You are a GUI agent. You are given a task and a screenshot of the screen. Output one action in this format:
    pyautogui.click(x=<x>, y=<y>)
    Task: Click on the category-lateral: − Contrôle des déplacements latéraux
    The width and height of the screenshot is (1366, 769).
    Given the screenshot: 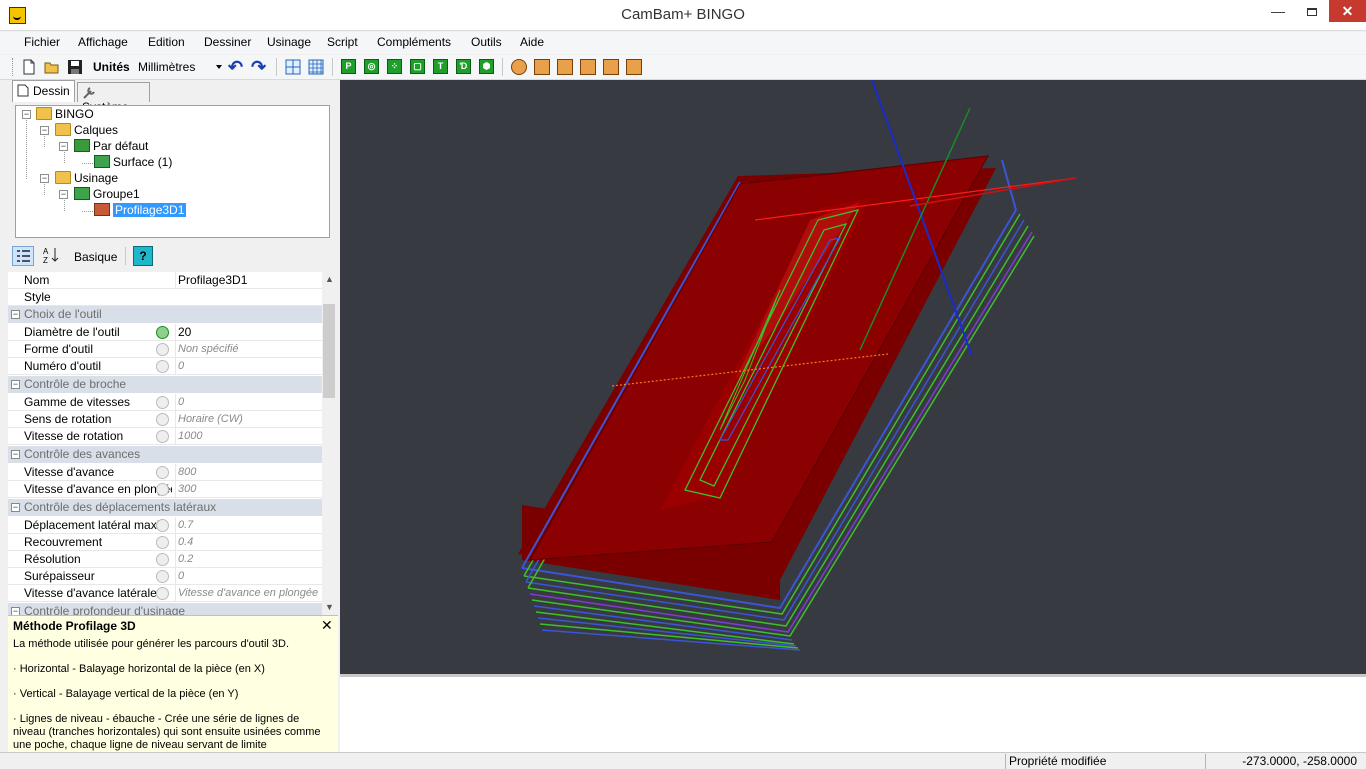 What is the action you would take?
    pyautogui.click(x=165, y=507)
    